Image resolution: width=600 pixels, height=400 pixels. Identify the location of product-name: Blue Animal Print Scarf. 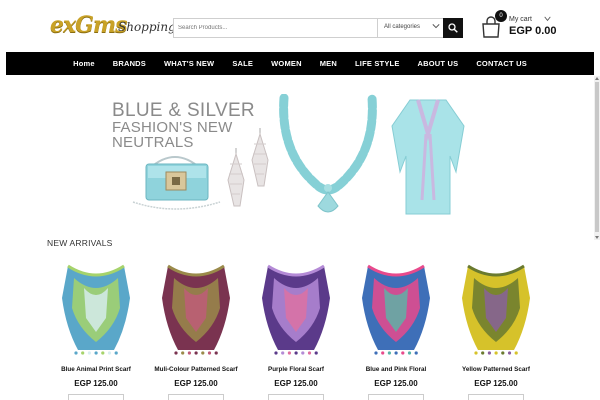
(96, 369).